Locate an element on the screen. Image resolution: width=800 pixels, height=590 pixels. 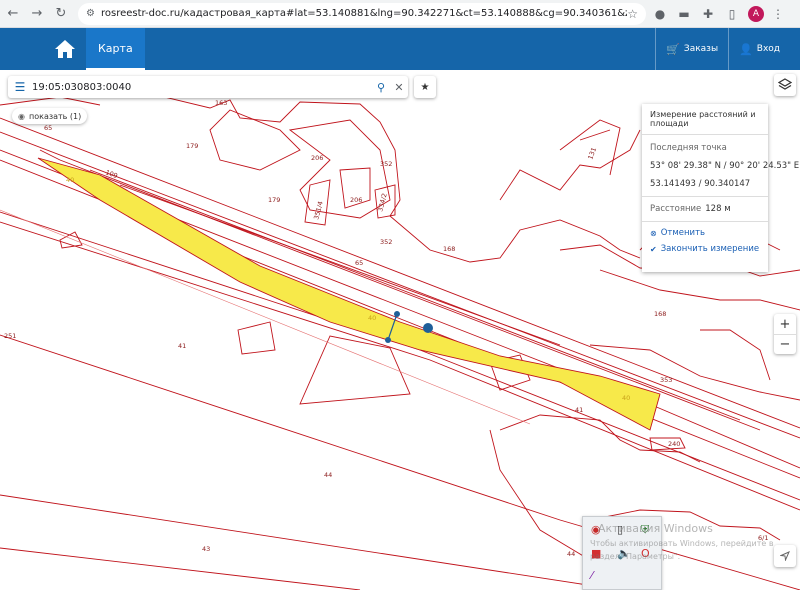
cast-icon: ▬ is located at coordinates (684, 14).